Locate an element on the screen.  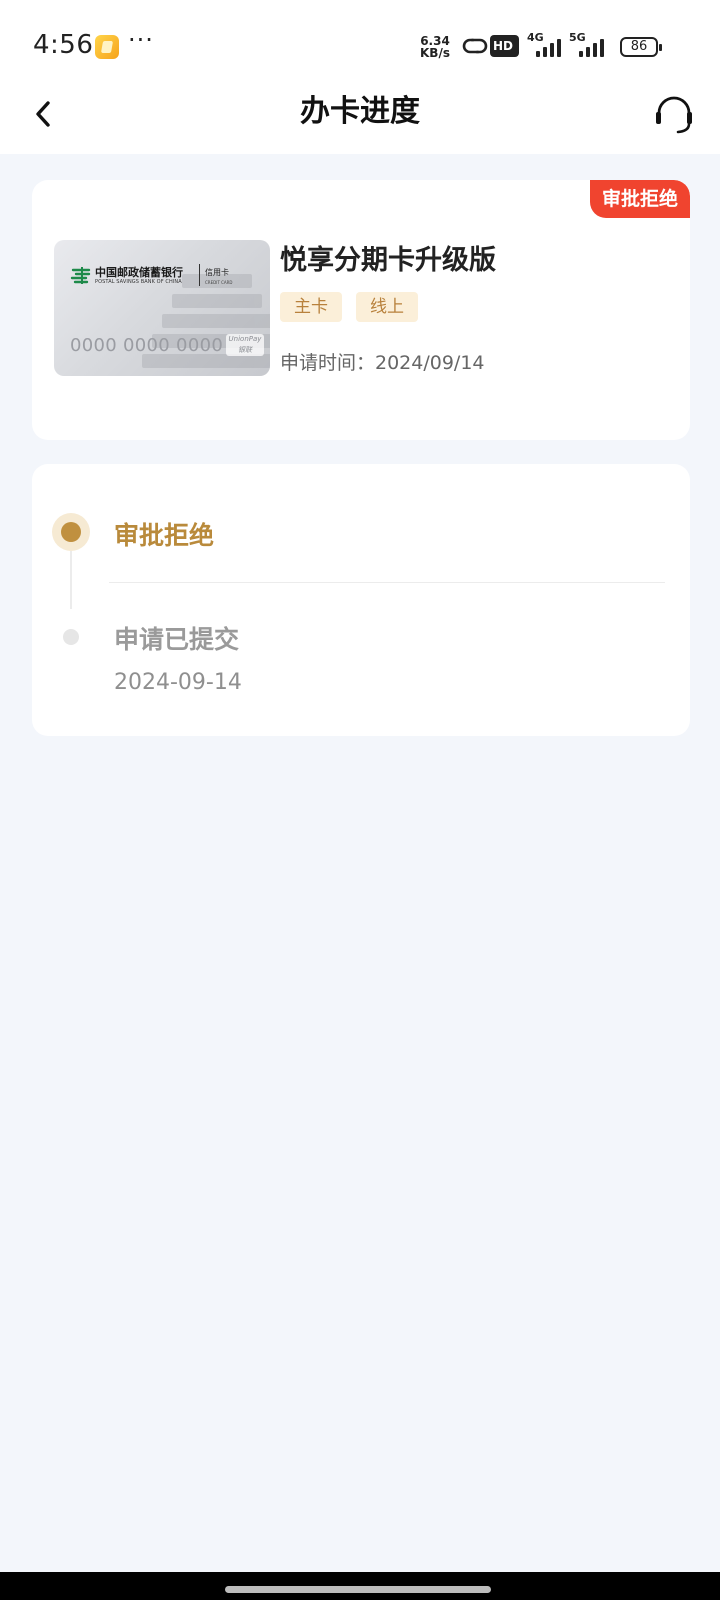
battery-icon: 86 is located at coordinates (641, 47).